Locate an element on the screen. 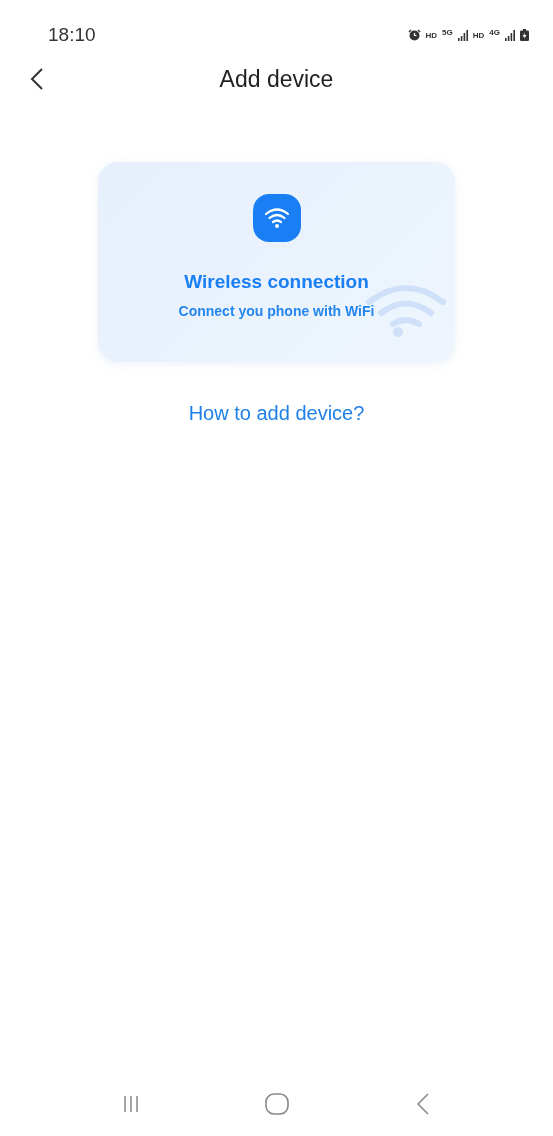 This screenshot has width=553, height=1136. alarm-icon is located at coordinates (414, 35).